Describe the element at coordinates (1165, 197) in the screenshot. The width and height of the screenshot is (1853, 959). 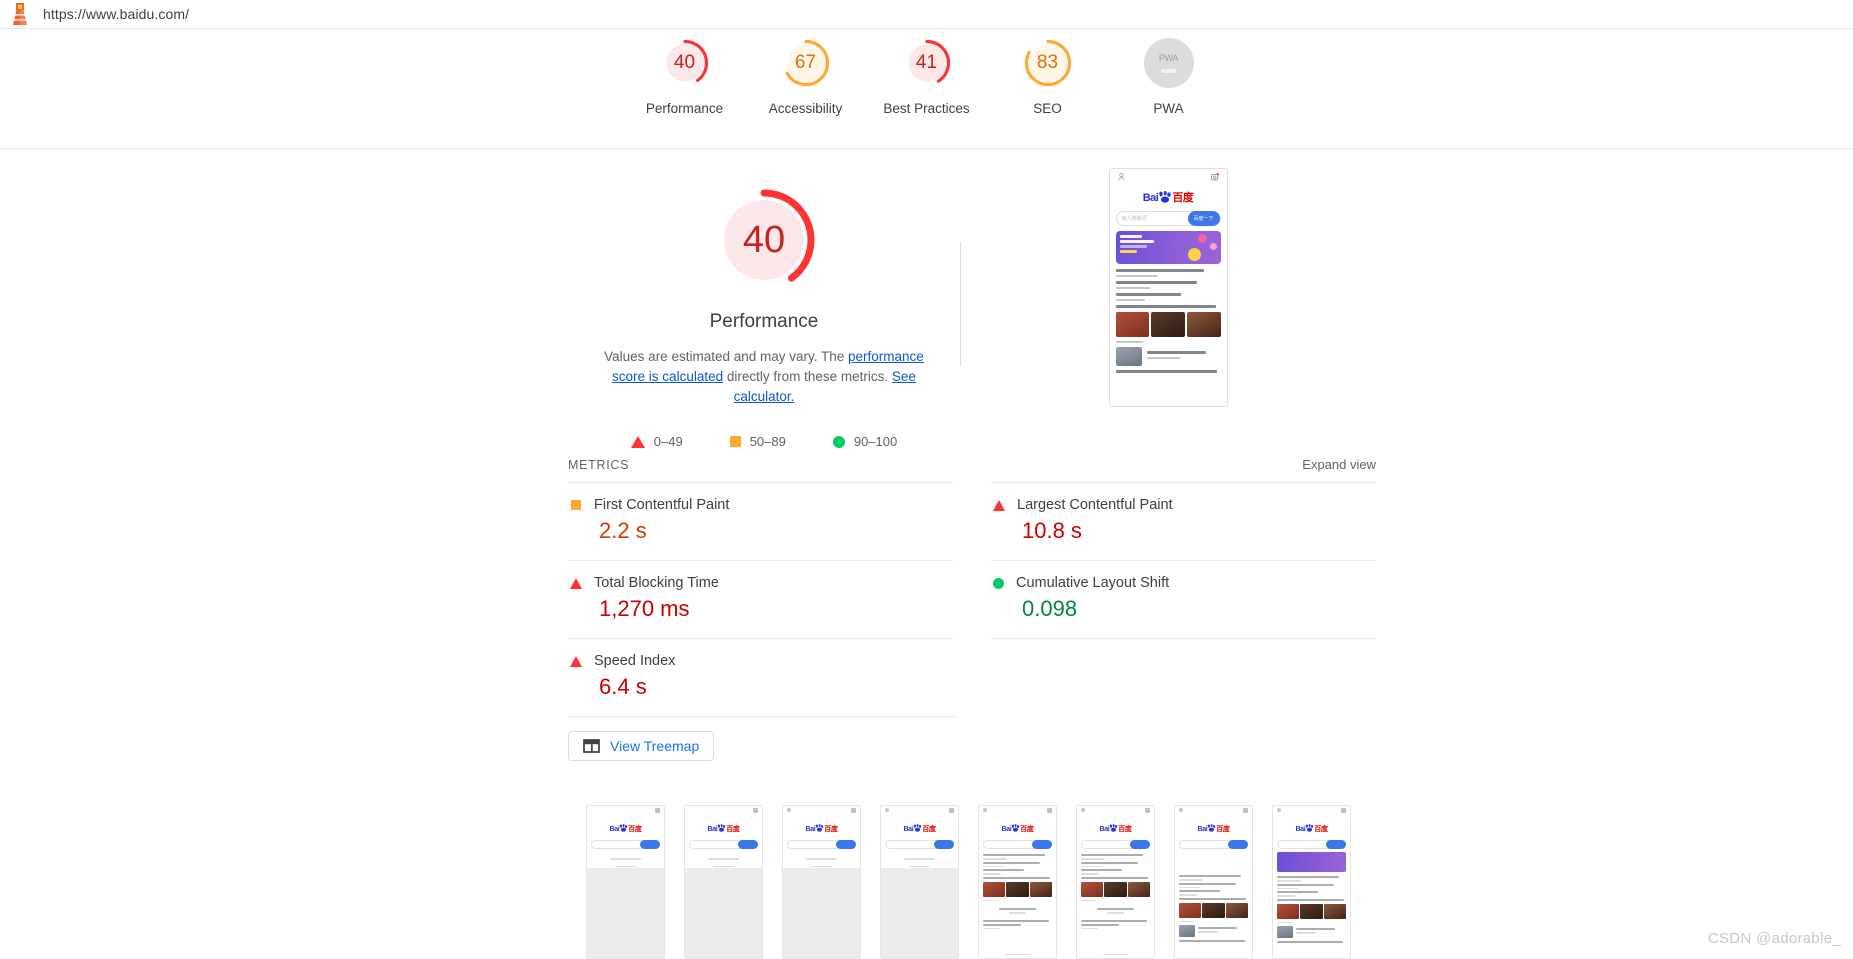
I see `baidu-paw-icon` at that location.